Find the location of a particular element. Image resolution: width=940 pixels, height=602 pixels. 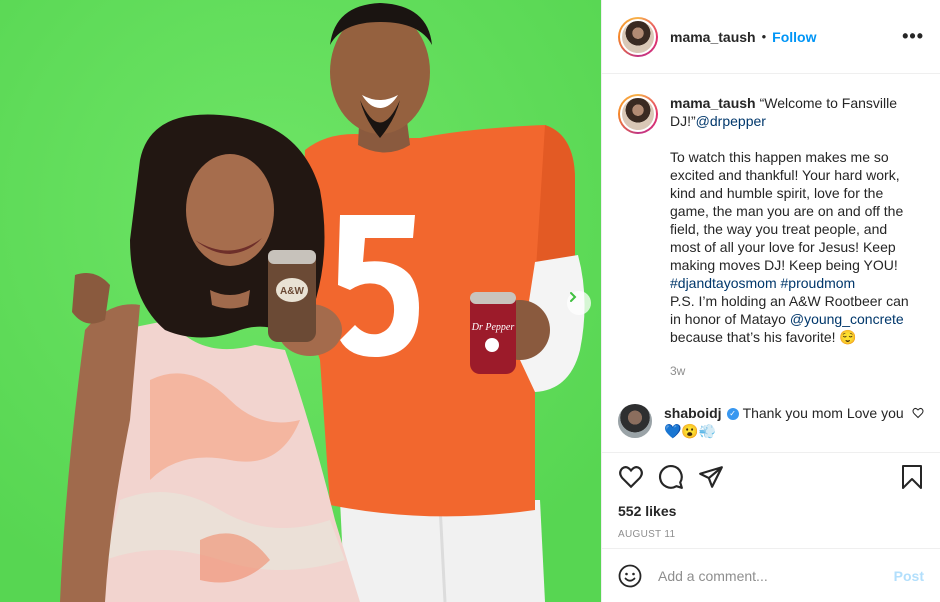

hashtag-proudmom: #proudmom is located at coordinates (818, 283).